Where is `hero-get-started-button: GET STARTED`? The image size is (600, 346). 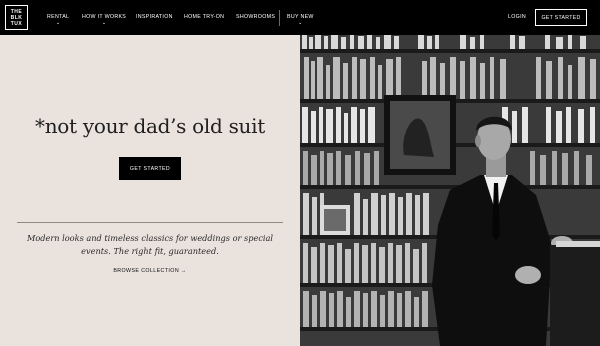 hero-get-started-button: GET STARTED is located at coordinates (150, 168).